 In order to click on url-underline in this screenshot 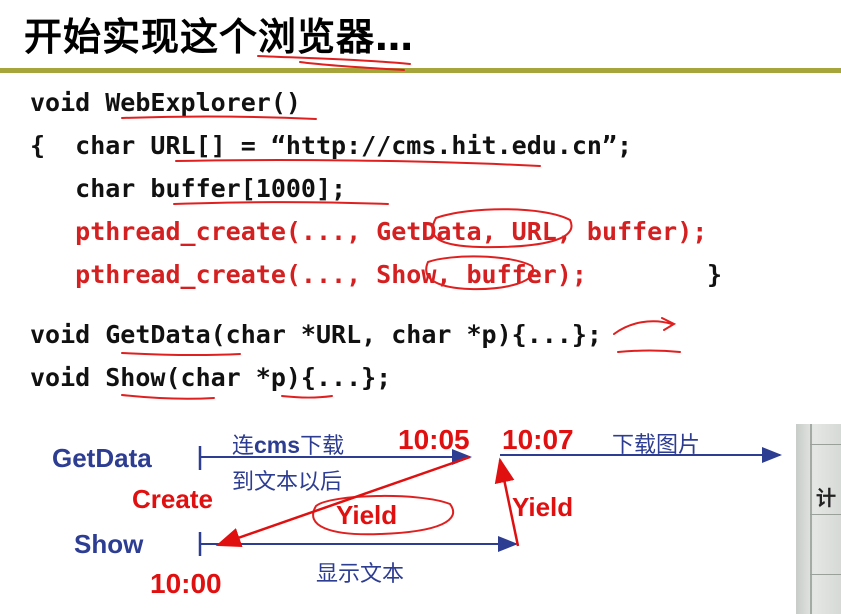, I will do `click(358, 163)`.